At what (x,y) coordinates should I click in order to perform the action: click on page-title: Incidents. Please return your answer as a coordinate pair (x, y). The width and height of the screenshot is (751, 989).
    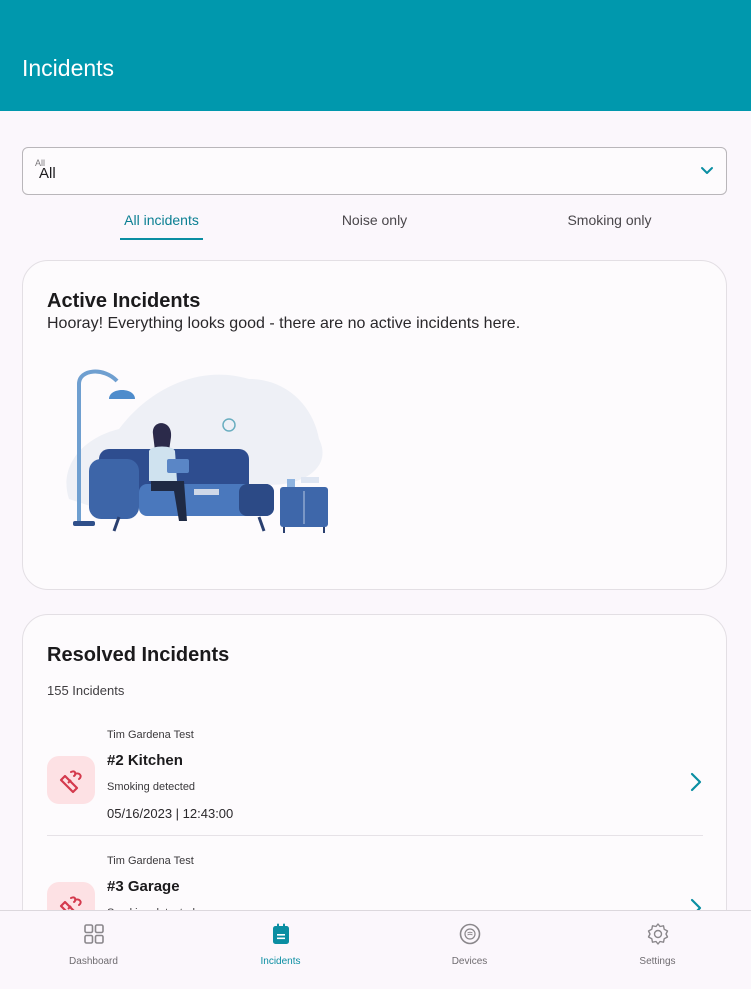
    Looking at the image, I should click on (68, 68).